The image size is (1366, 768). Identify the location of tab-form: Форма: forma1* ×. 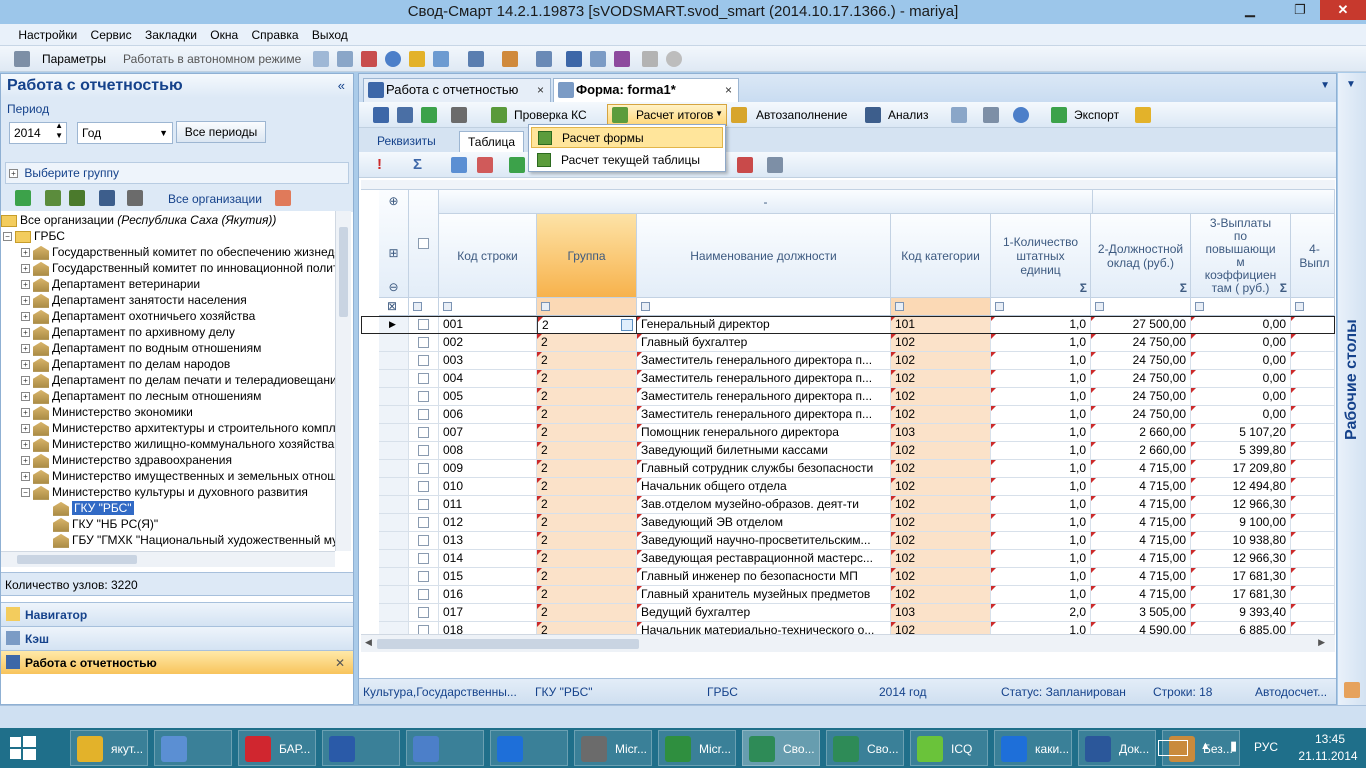
(646, 90).